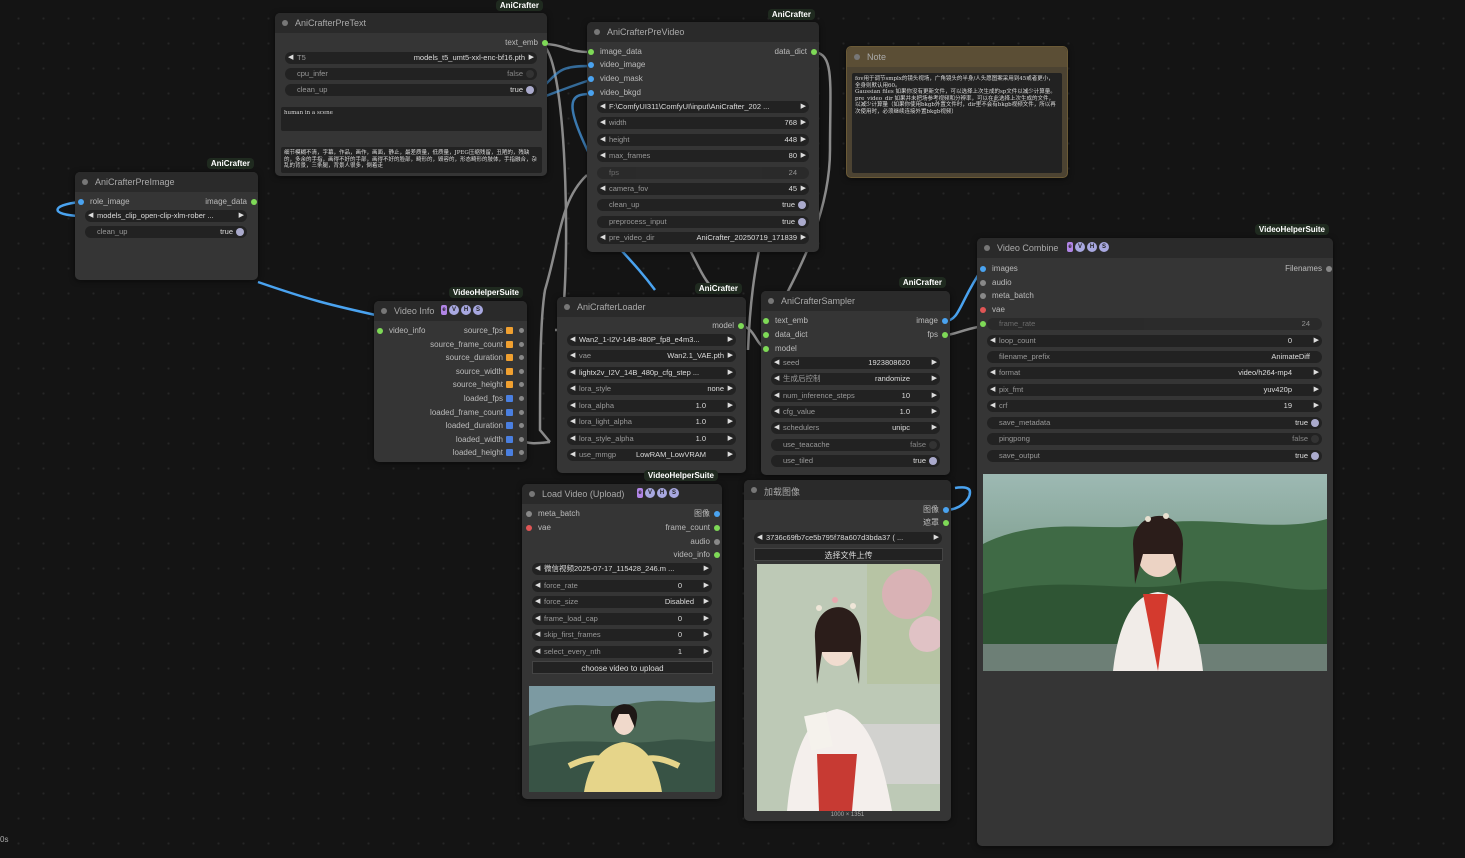  I want to click on save-output-toggle: save_output true, so click(1154, 456).